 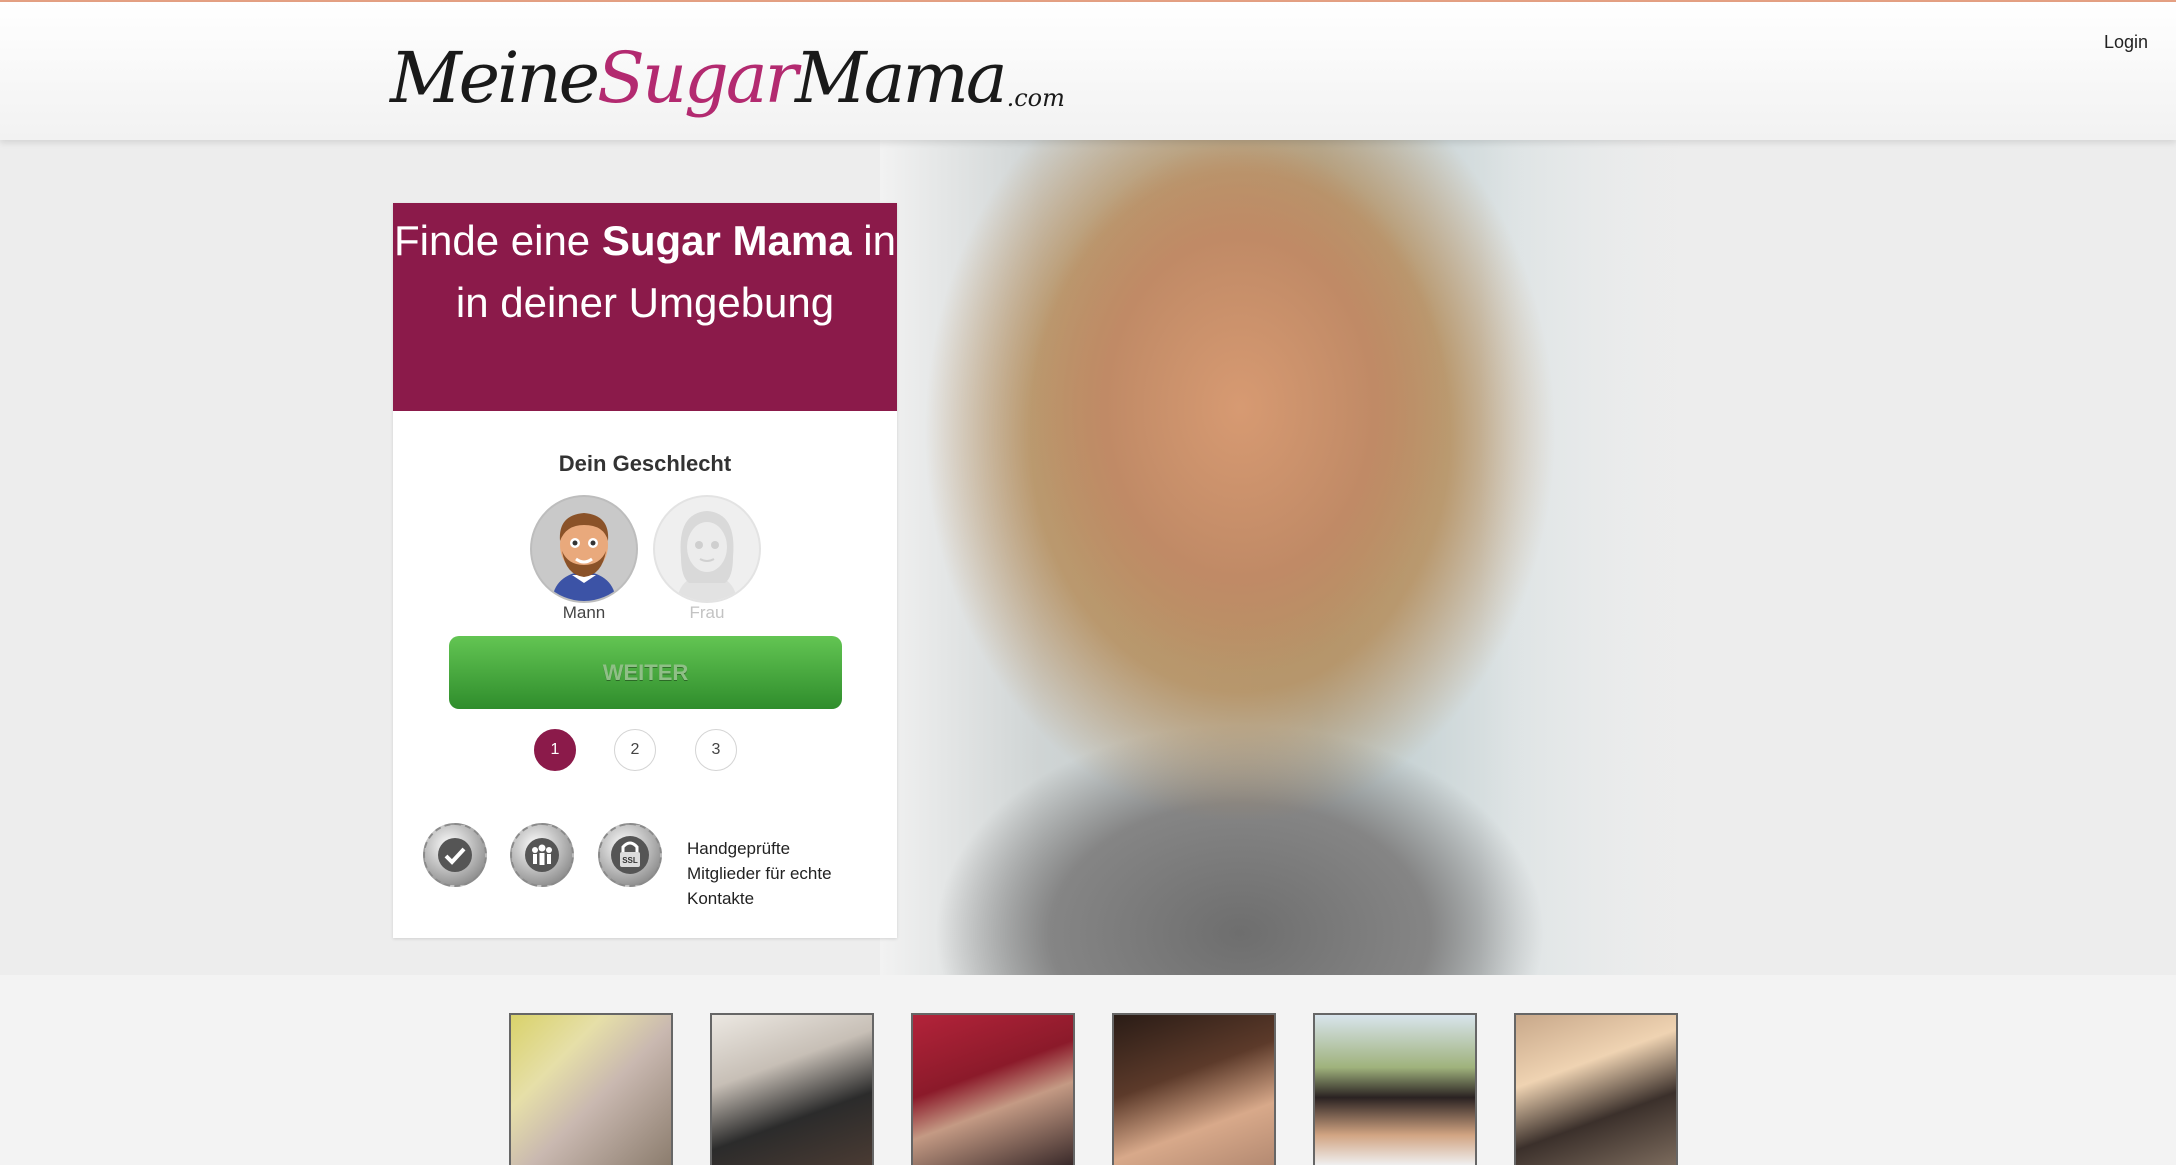 I want to click on logo-part-sugar: Sugar, so click(x=697, y=78).